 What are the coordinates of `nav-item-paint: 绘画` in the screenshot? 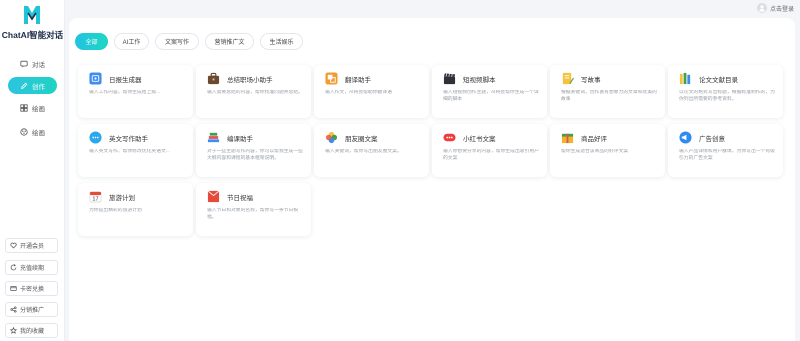 It's located at (32, 107).